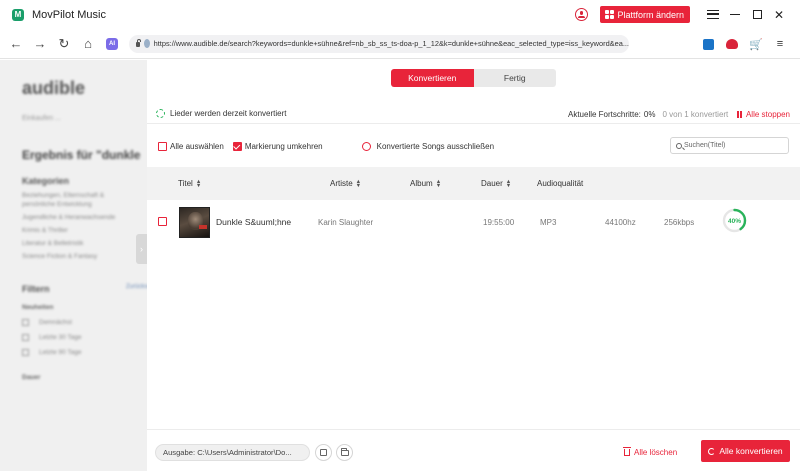 The height and width of the screenshot is (471, 800). I want to click on reload-button: ↻, so click(64, 44).